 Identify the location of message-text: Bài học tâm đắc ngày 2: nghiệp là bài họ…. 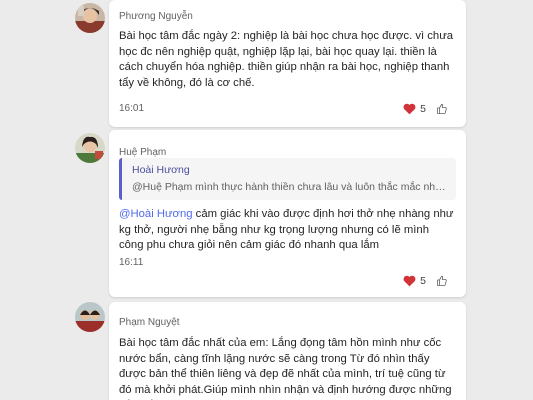
(286, 59).